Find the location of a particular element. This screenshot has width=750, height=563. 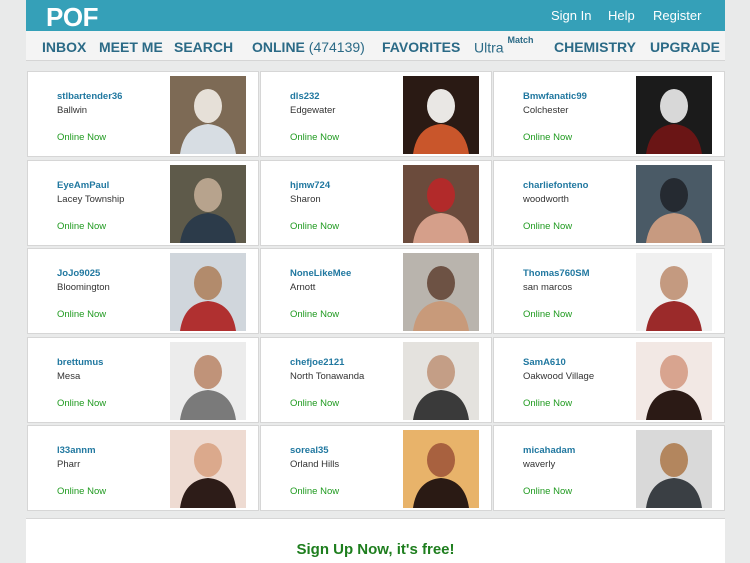

nav-upgrade: UPGRADE is located at coordinates (685, 47).